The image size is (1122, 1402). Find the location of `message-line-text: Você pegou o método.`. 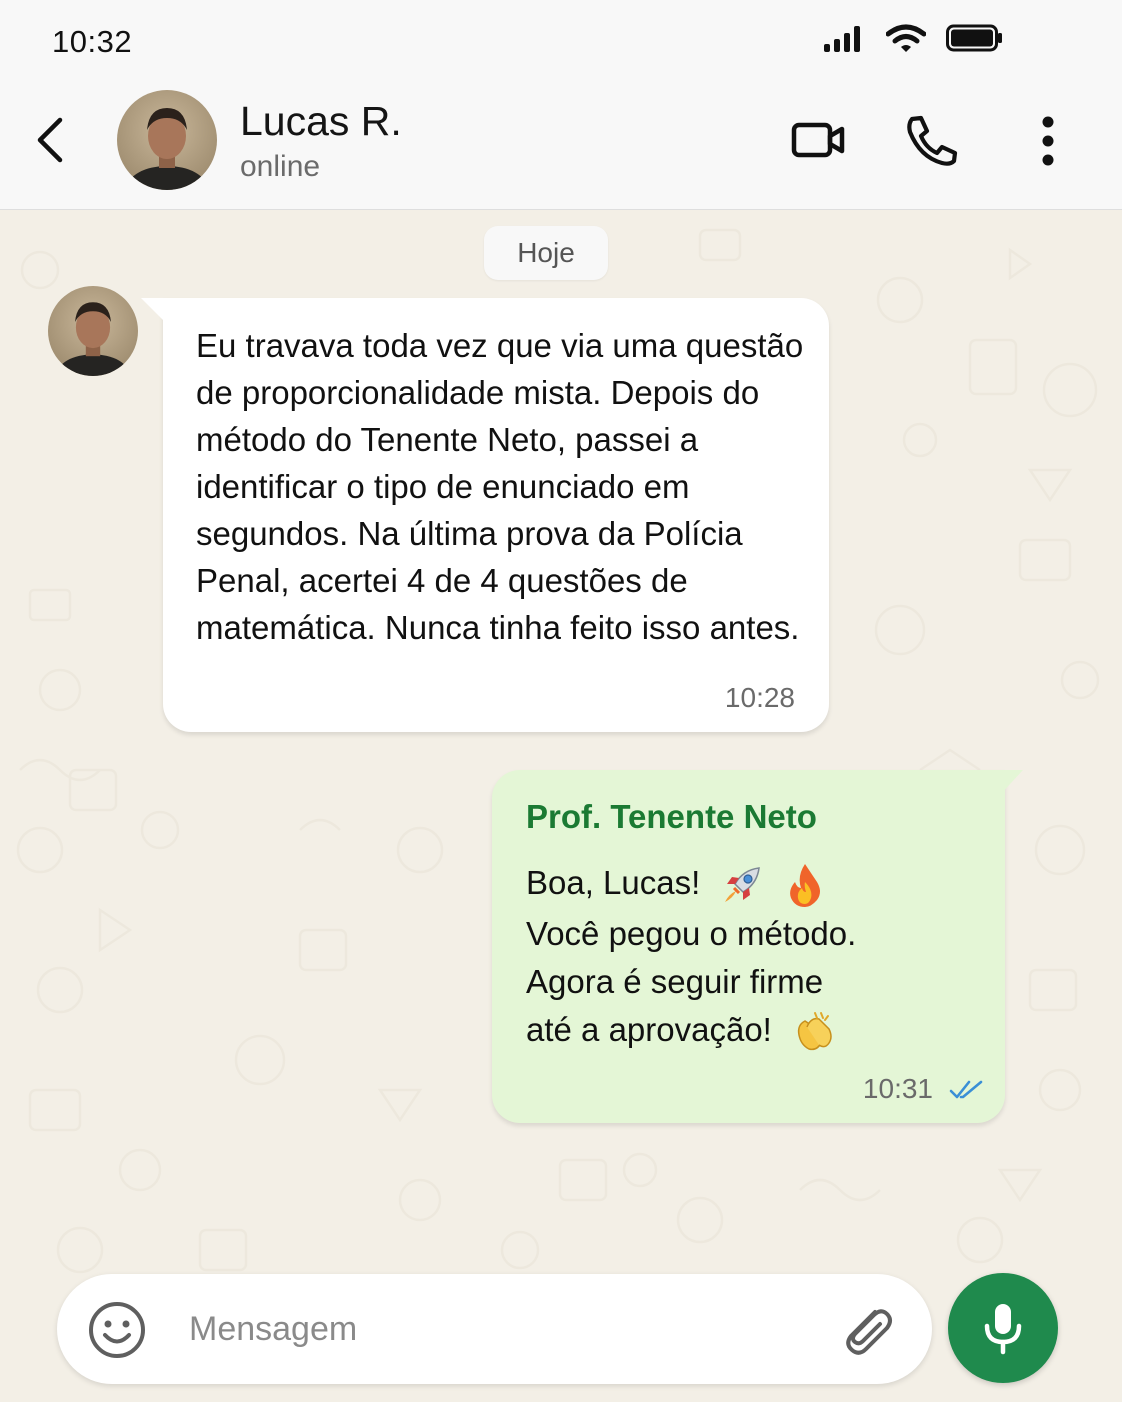

message-line-text: Você pegou o método. is located at coordinates (691, 933).